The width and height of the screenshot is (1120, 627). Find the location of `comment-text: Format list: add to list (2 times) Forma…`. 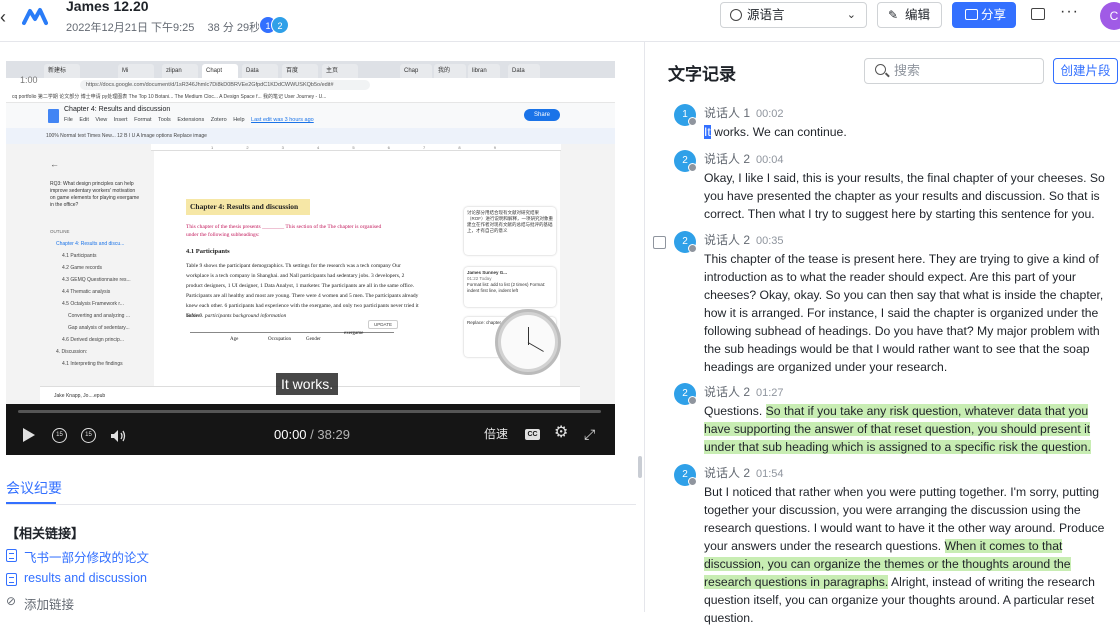

comment-text: Format list: add to list (2 times) Forma… is located at coordinates (506, 287).